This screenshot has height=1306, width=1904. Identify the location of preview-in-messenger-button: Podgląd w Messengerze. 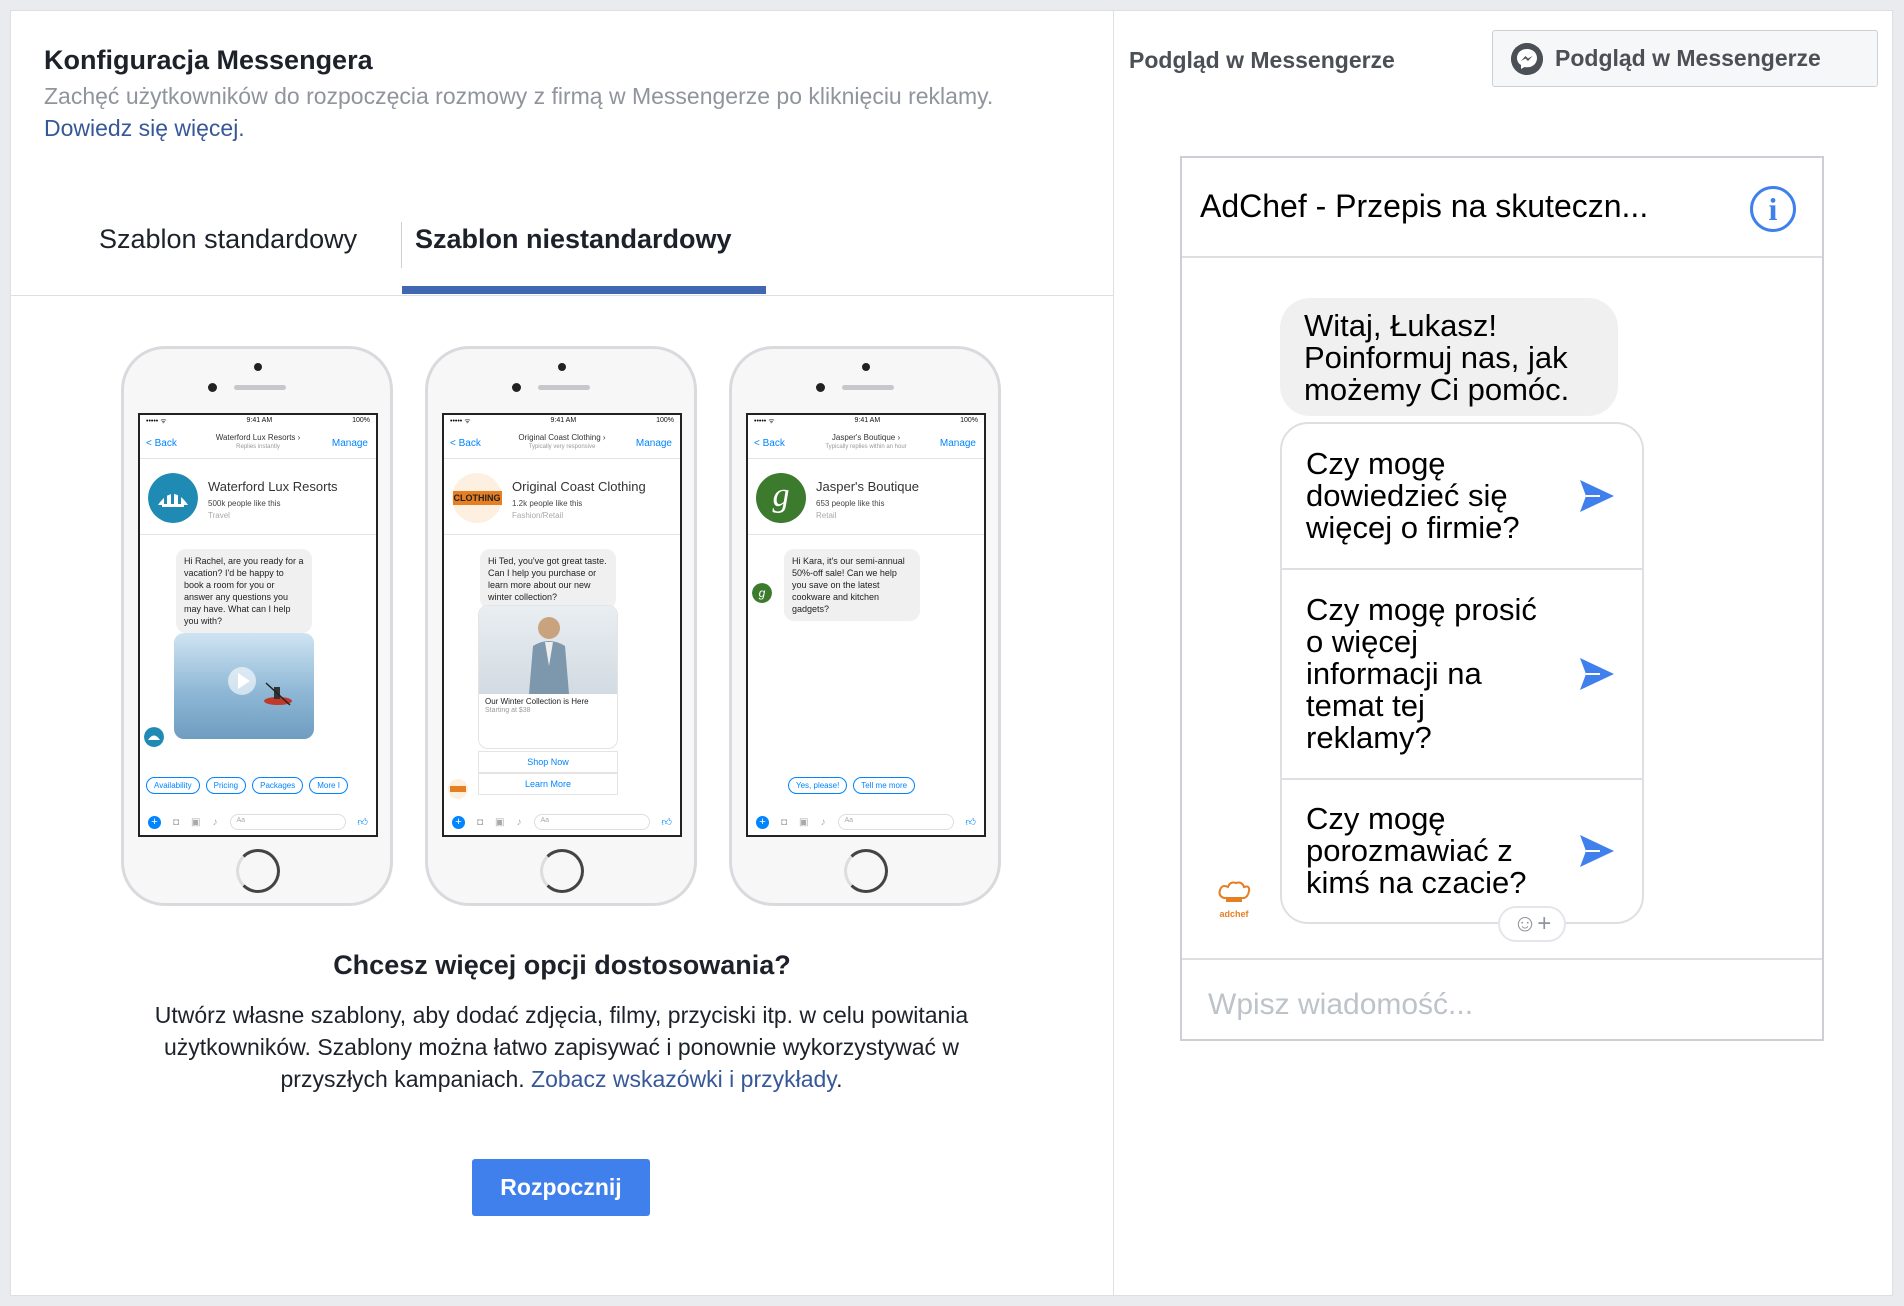
(1685, 58).